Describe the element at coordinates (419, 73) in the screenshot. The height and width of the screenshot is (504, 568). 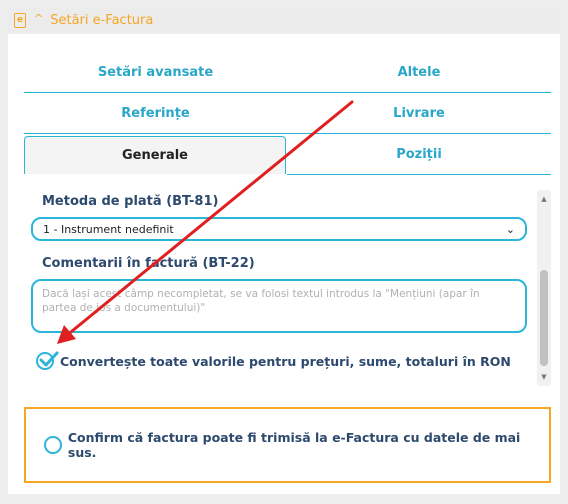
I see `tab-altele: Altele` at that location.